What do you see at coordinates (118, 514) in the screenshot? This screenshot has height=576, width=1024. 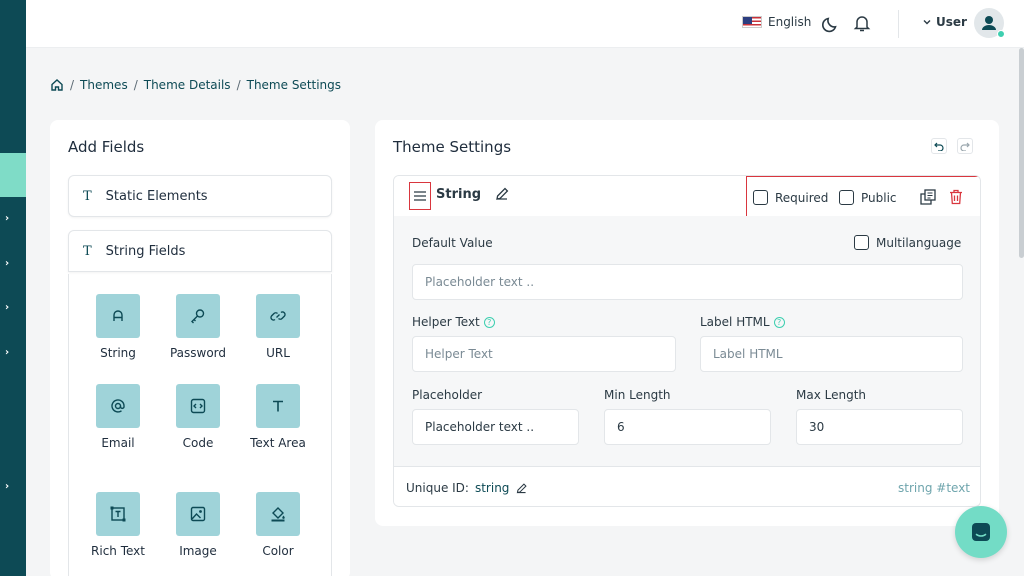 I see `text-box-icon` at bounding box center [118, 514].